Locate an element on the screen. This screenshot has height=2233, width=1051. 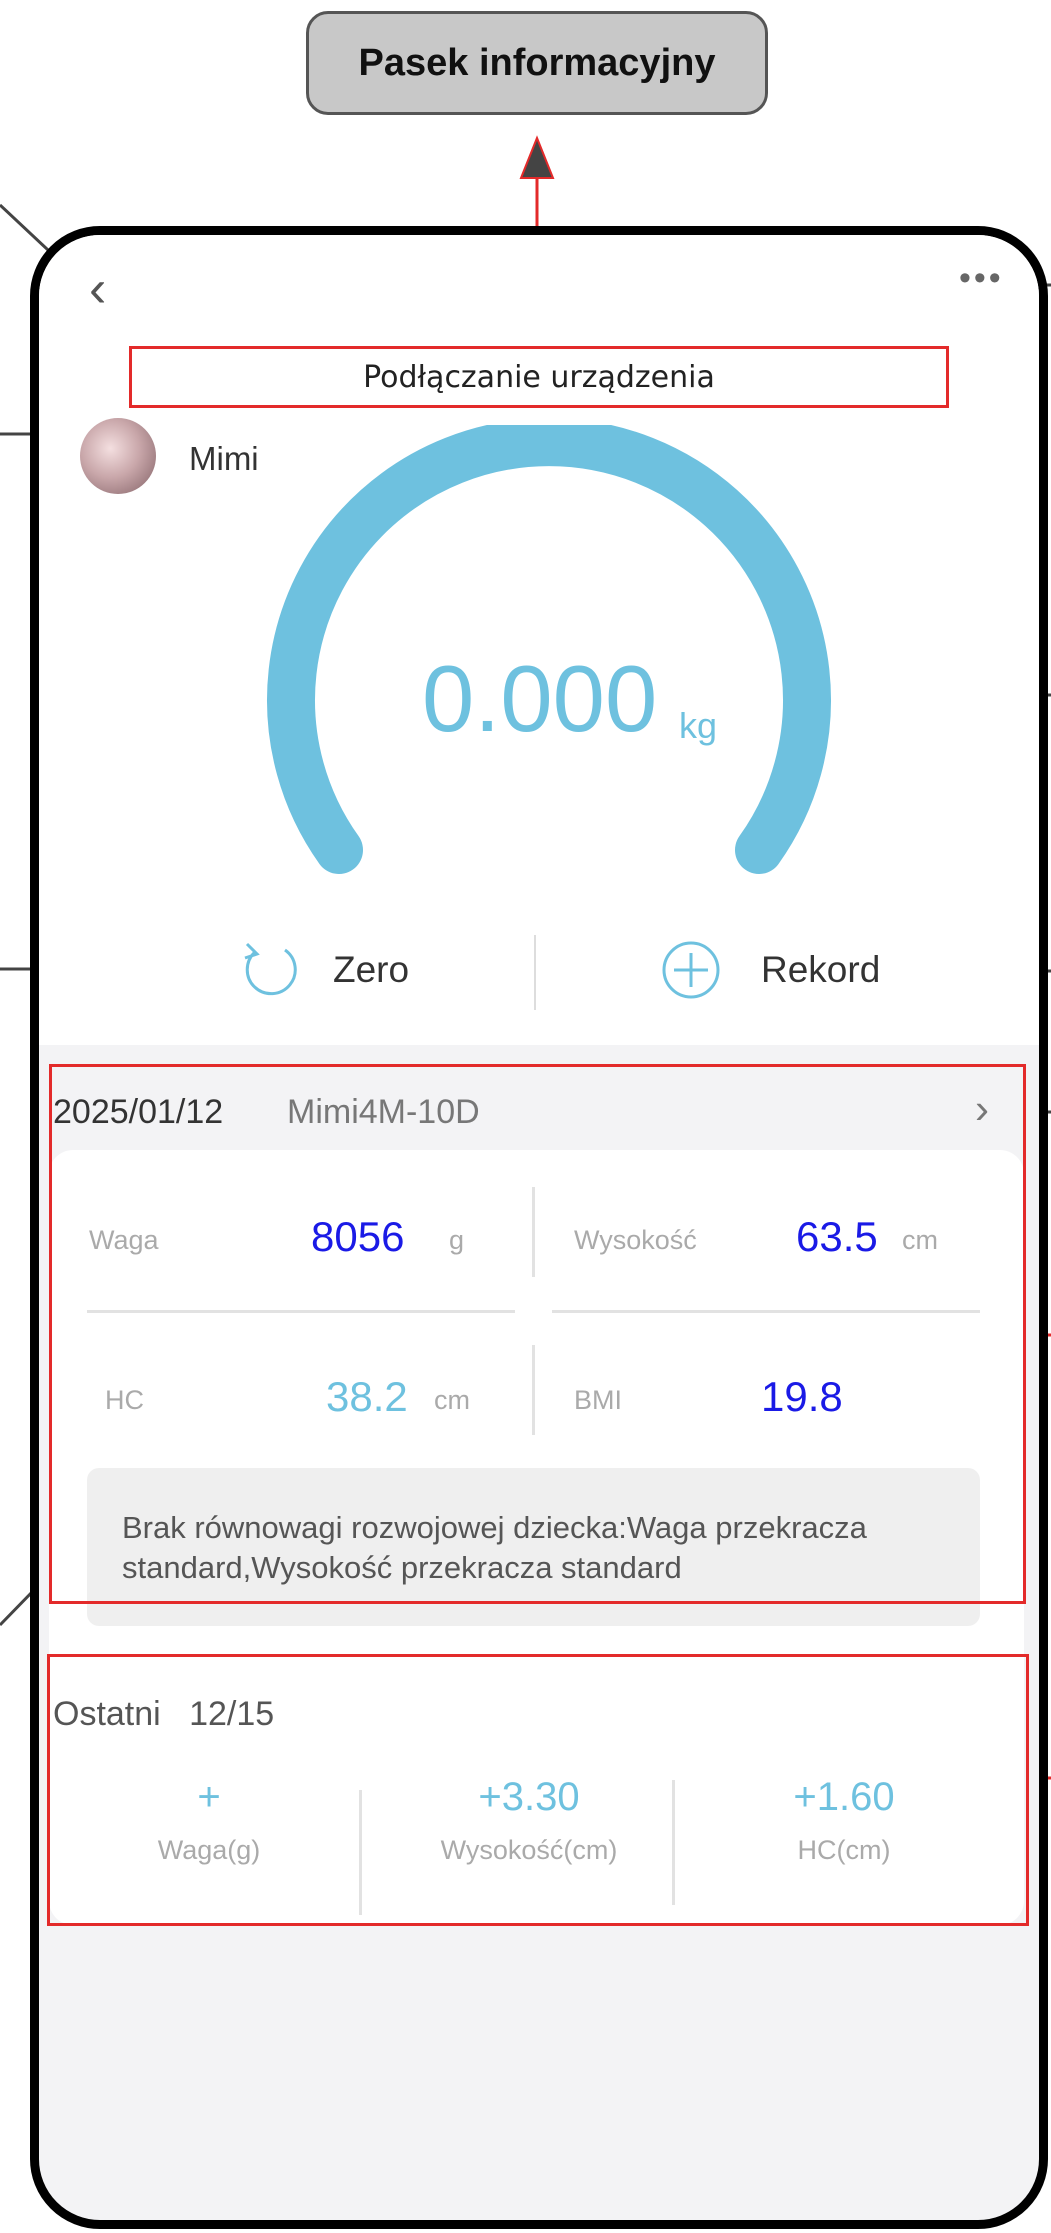
connection-status-bar: Podłączanie urządzenia is located at coordinates (539, 377).